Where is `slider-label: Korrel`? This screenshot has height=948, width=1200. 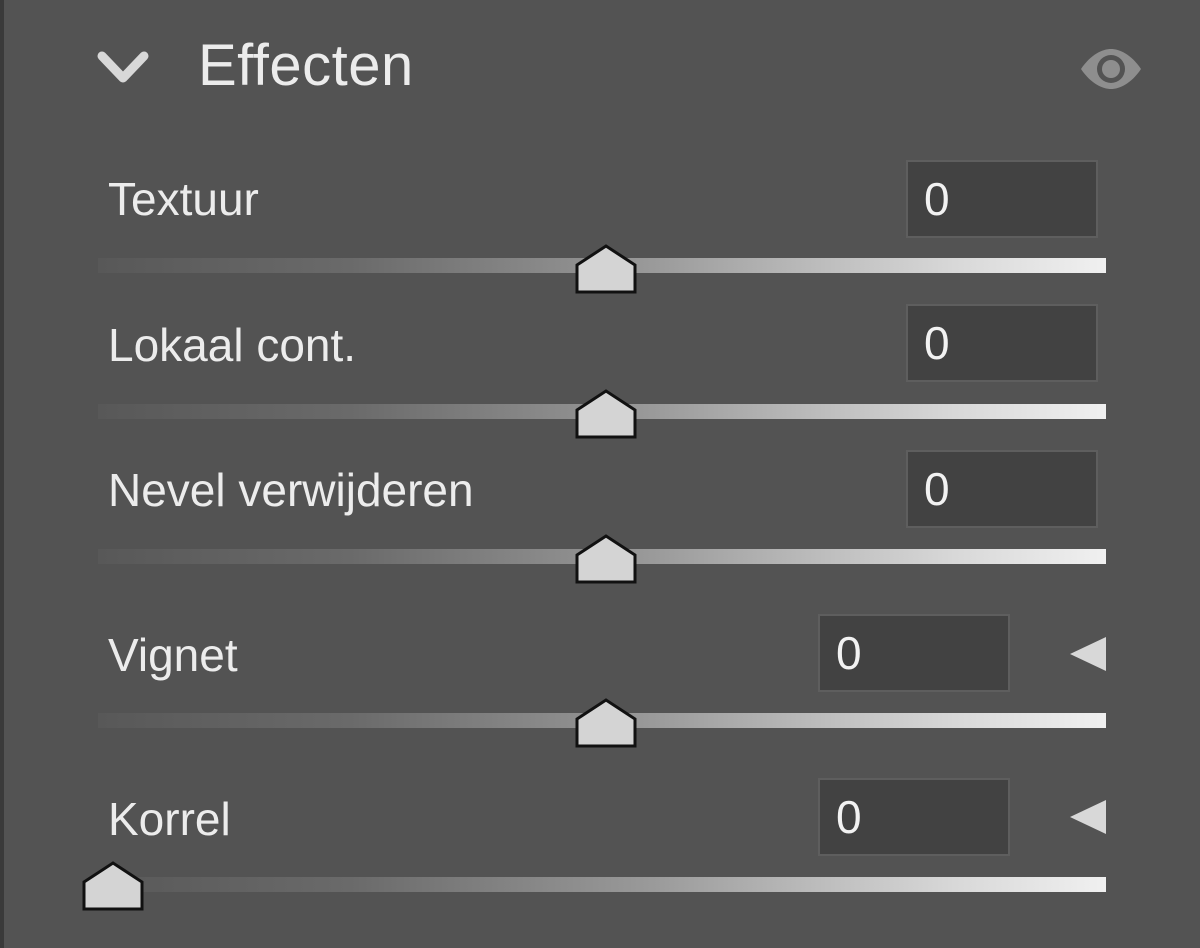
slider-label: Korrel is located at coordinates (169, 819).